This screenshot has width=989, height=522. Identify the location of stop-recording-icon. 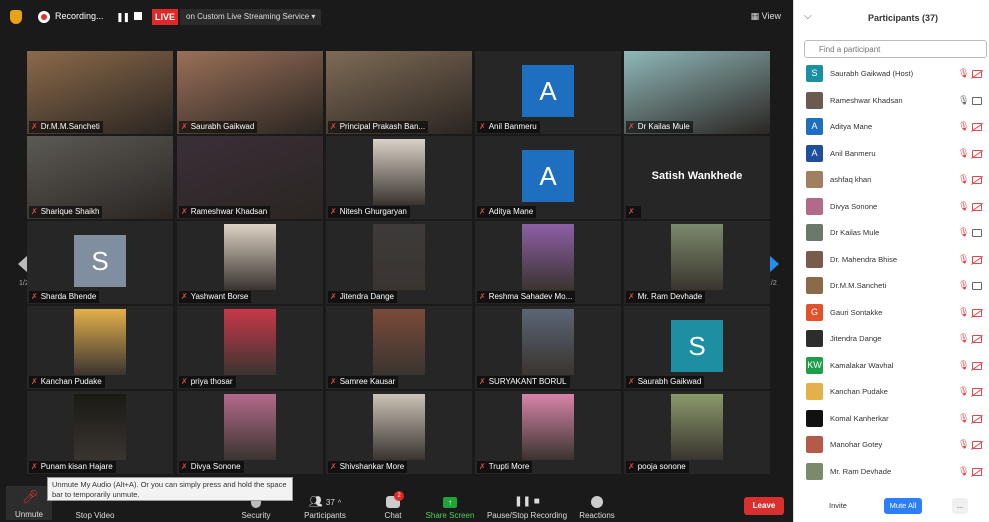
(138, 16).